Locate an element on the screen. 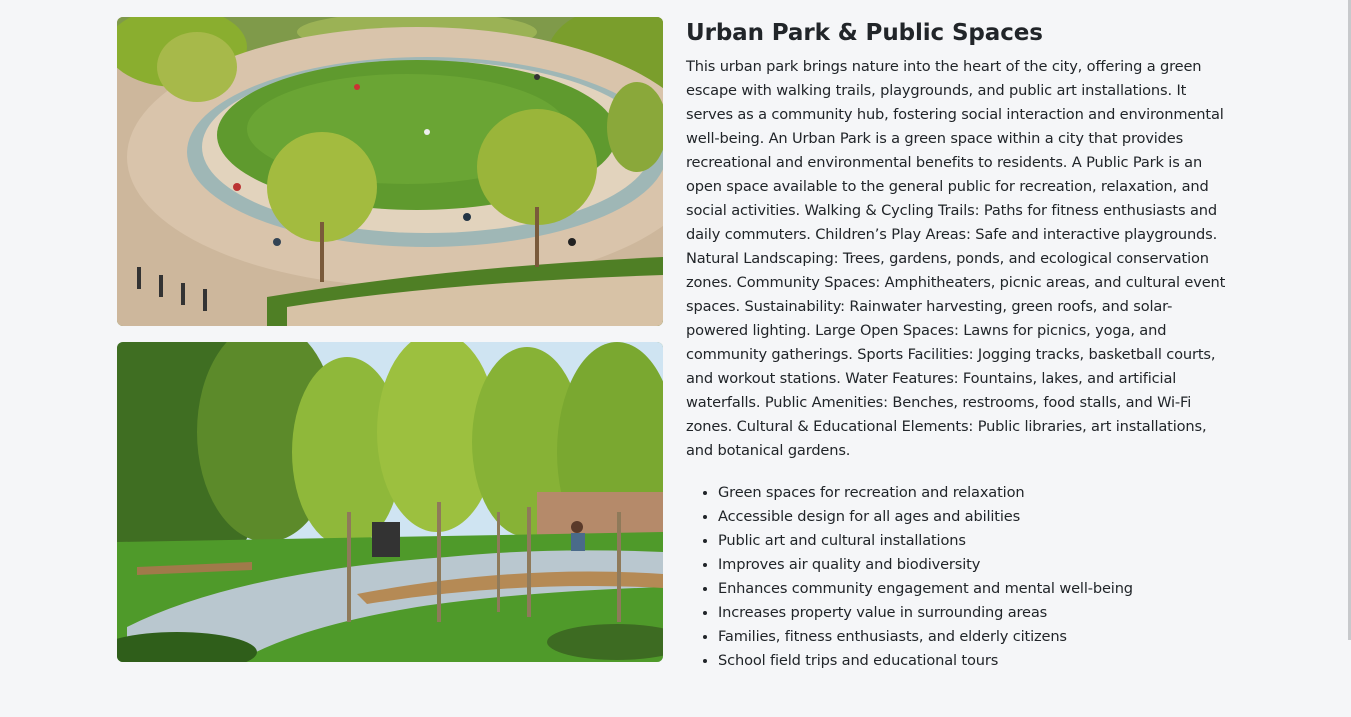 This screenshot has height=717, width=1351. list-item: School field trips and educational tours is located at coordinates (975, 661).